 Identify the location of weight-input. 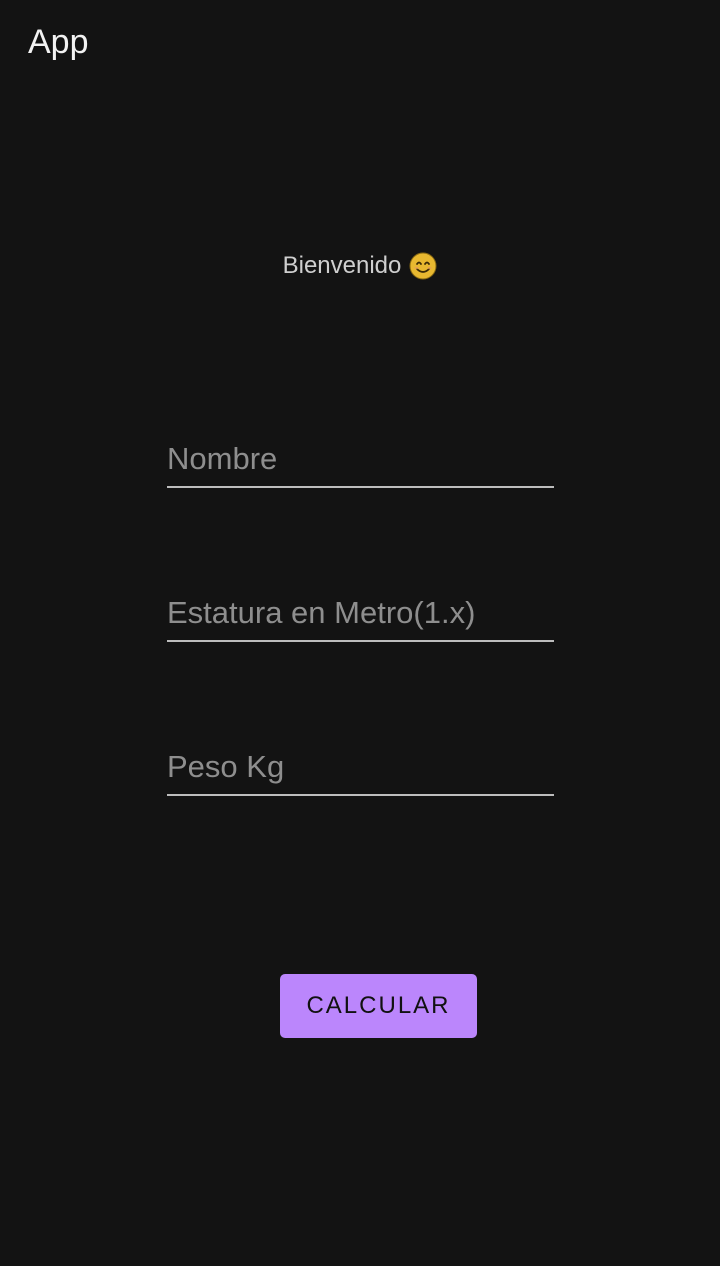
(360, 767).